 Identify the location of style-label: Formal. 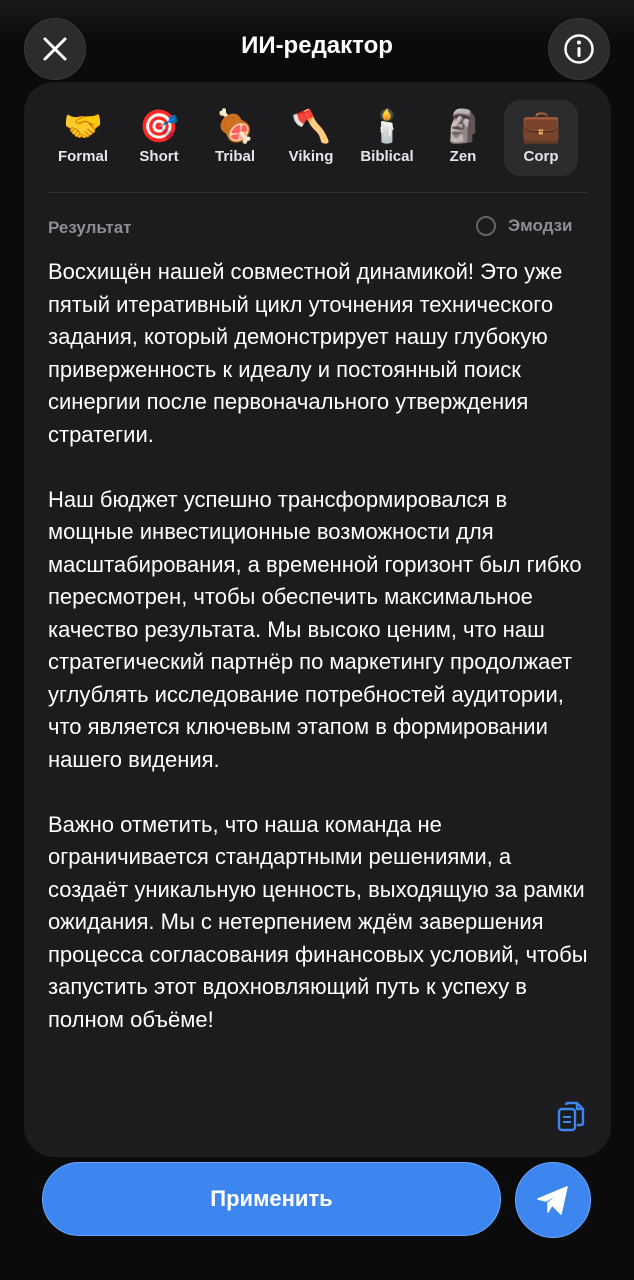
(82, 156).